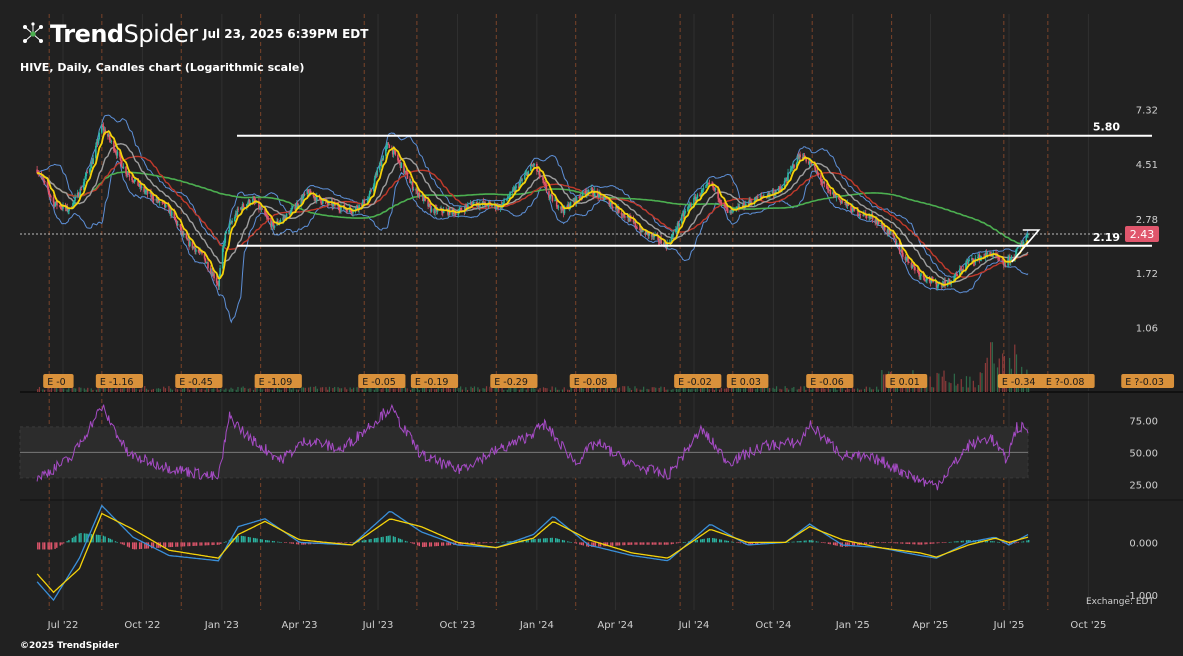 This screenshot has width=1183, height=656. Describe the element at coordinates (63, 625) in the screenshot. I see `x-tick-label: Jul '22` at that location.